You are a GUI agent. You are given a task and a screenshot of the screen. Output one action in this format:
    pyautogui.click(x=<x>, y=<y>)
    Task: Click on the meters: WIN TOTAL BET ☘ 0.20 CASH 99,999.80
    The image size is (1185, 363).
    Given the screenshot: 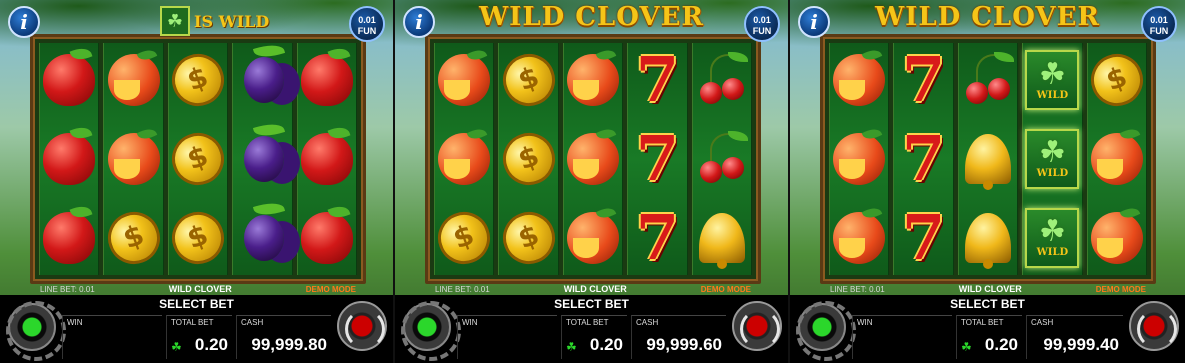 What is the action you would take?
    pyautogui.click(x=196, y=337)
    